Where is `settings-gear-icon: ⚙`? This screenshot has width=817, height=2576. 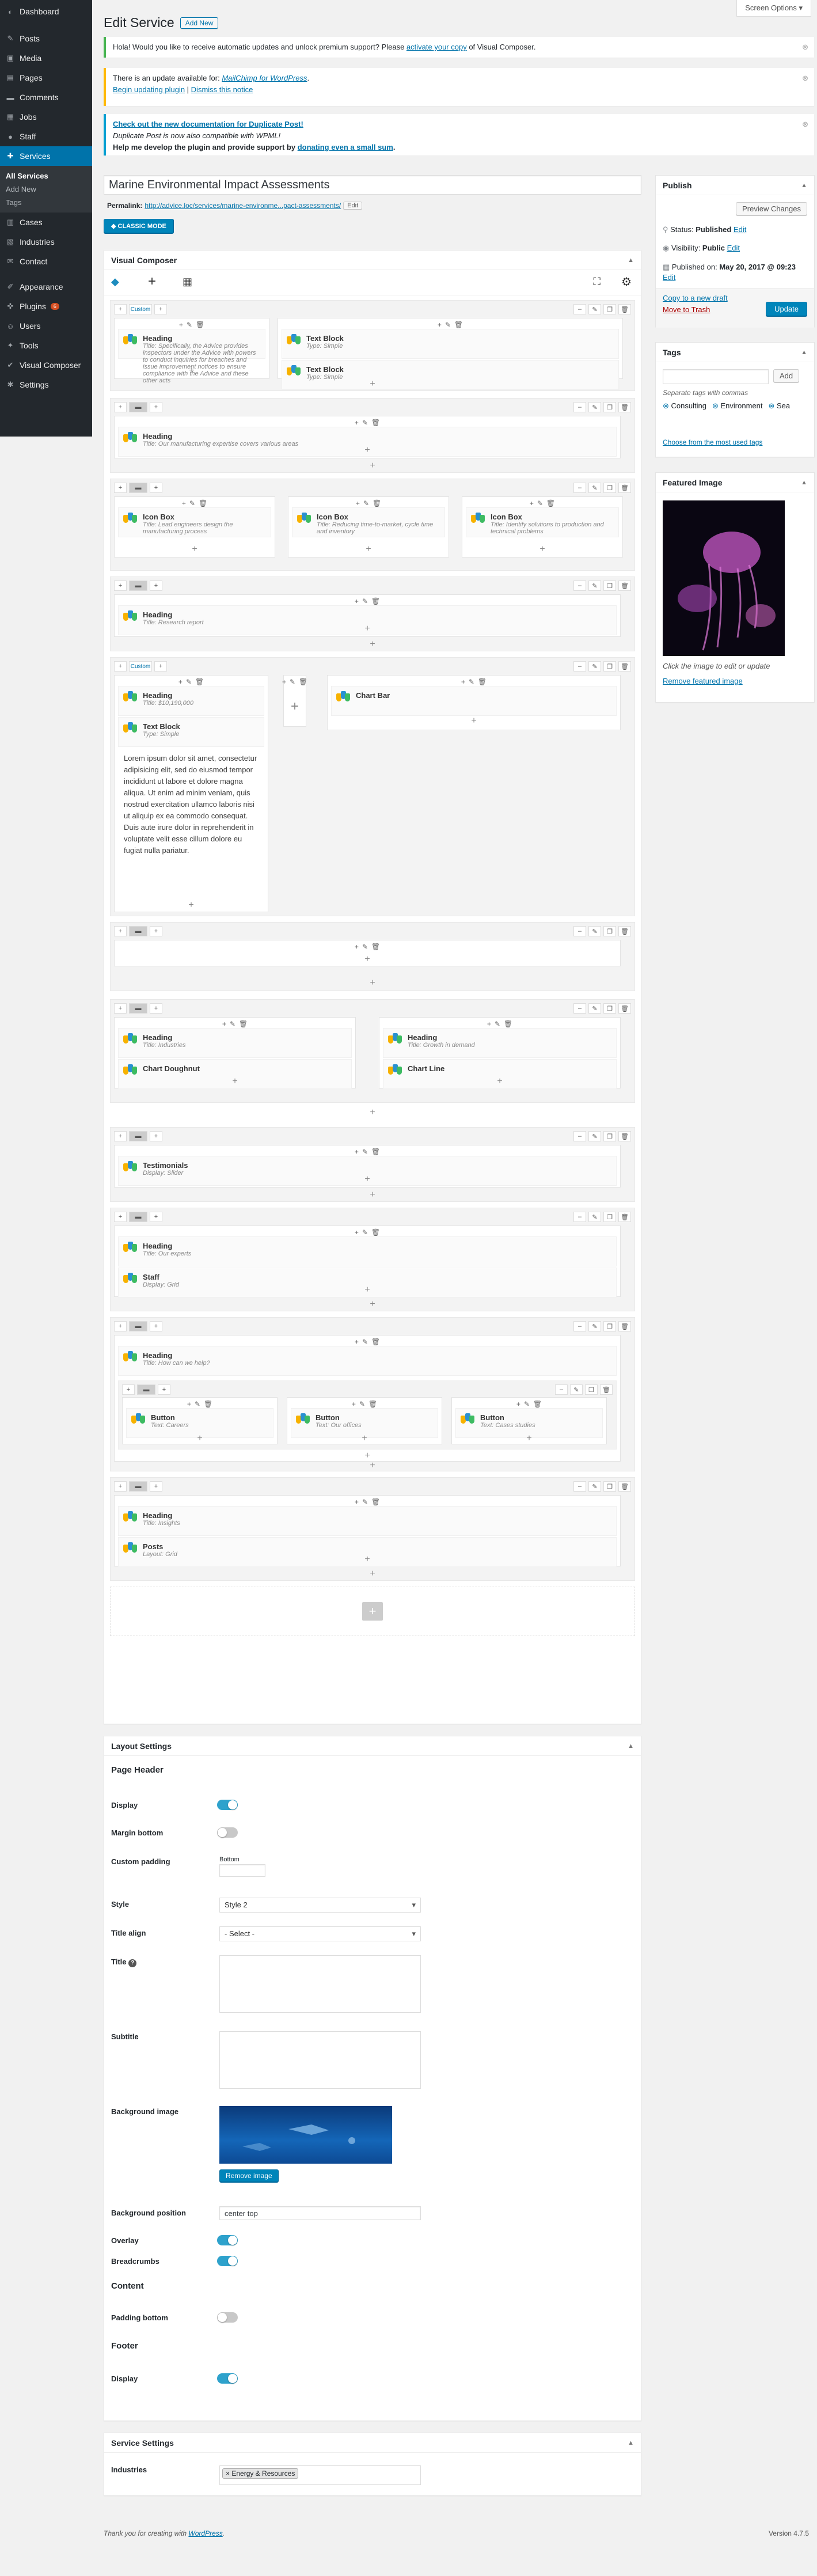
settings-gear-icon: ⚙ is located at coordinates (627, 282).